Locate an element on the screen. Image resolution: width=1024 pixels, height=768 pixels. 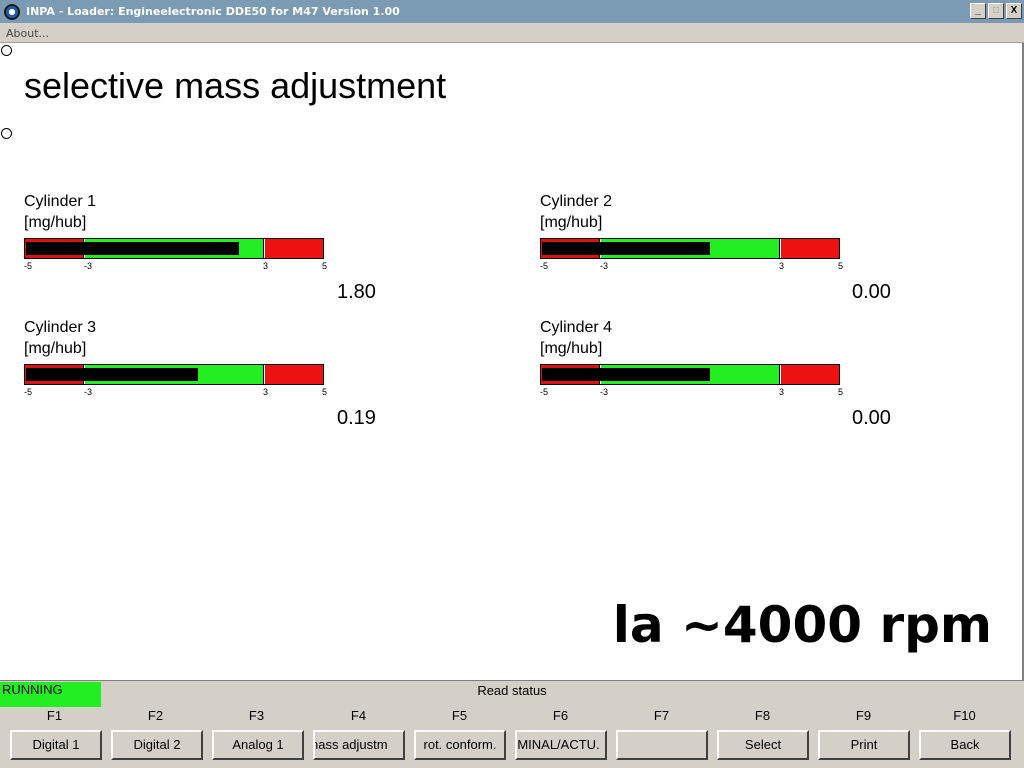
fkey-label-f9: F9 is located at coordinates (863, 715).